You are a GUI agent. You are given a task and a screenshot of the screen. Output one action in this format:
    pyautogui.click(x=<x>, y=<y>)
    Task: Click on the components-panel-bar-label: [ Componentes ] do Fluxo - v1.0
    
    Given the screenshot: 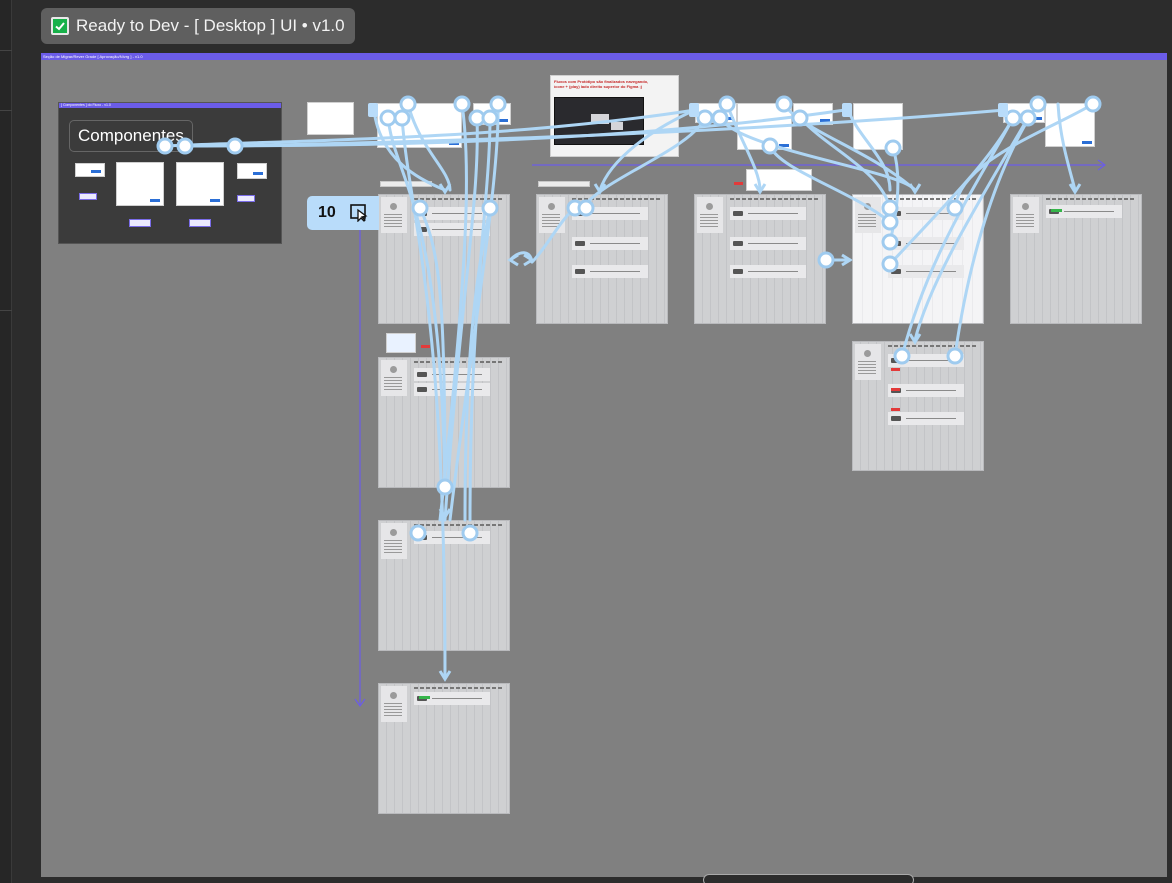 What is the action you would take?
    pyautogui.click(x=86, y=105)
    